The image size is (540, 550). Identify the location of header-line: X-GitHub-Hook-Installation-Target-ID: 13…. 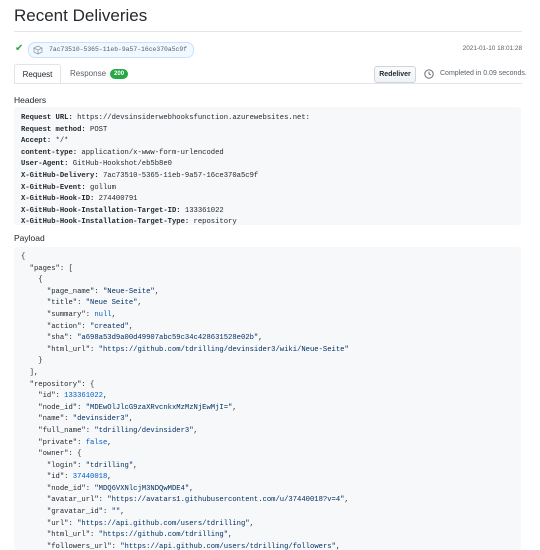
(267, 212).